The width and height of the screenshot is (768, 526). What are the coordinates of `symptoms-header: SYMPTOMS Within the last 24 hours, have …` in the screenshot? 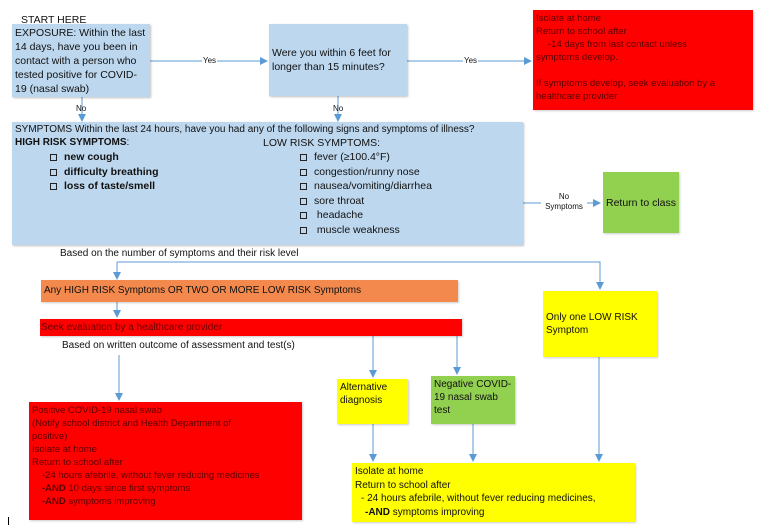 It's located at (245, 129).